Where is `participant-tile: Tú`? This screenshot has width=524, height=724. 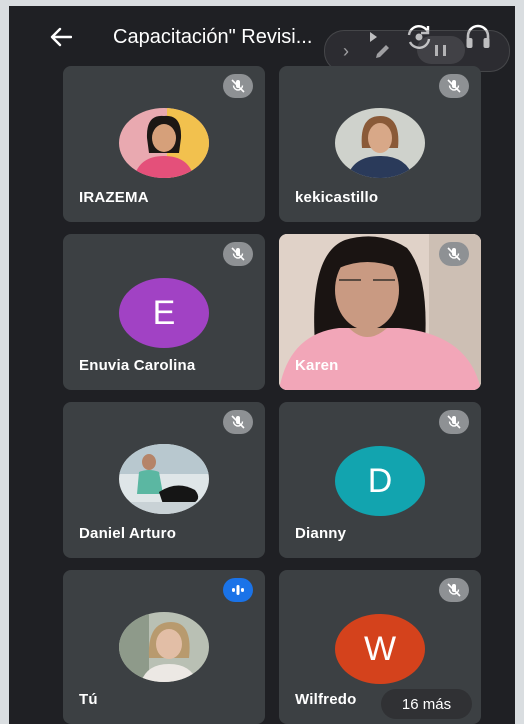 participant-tile: Tú is located at coordinates (164, 647).